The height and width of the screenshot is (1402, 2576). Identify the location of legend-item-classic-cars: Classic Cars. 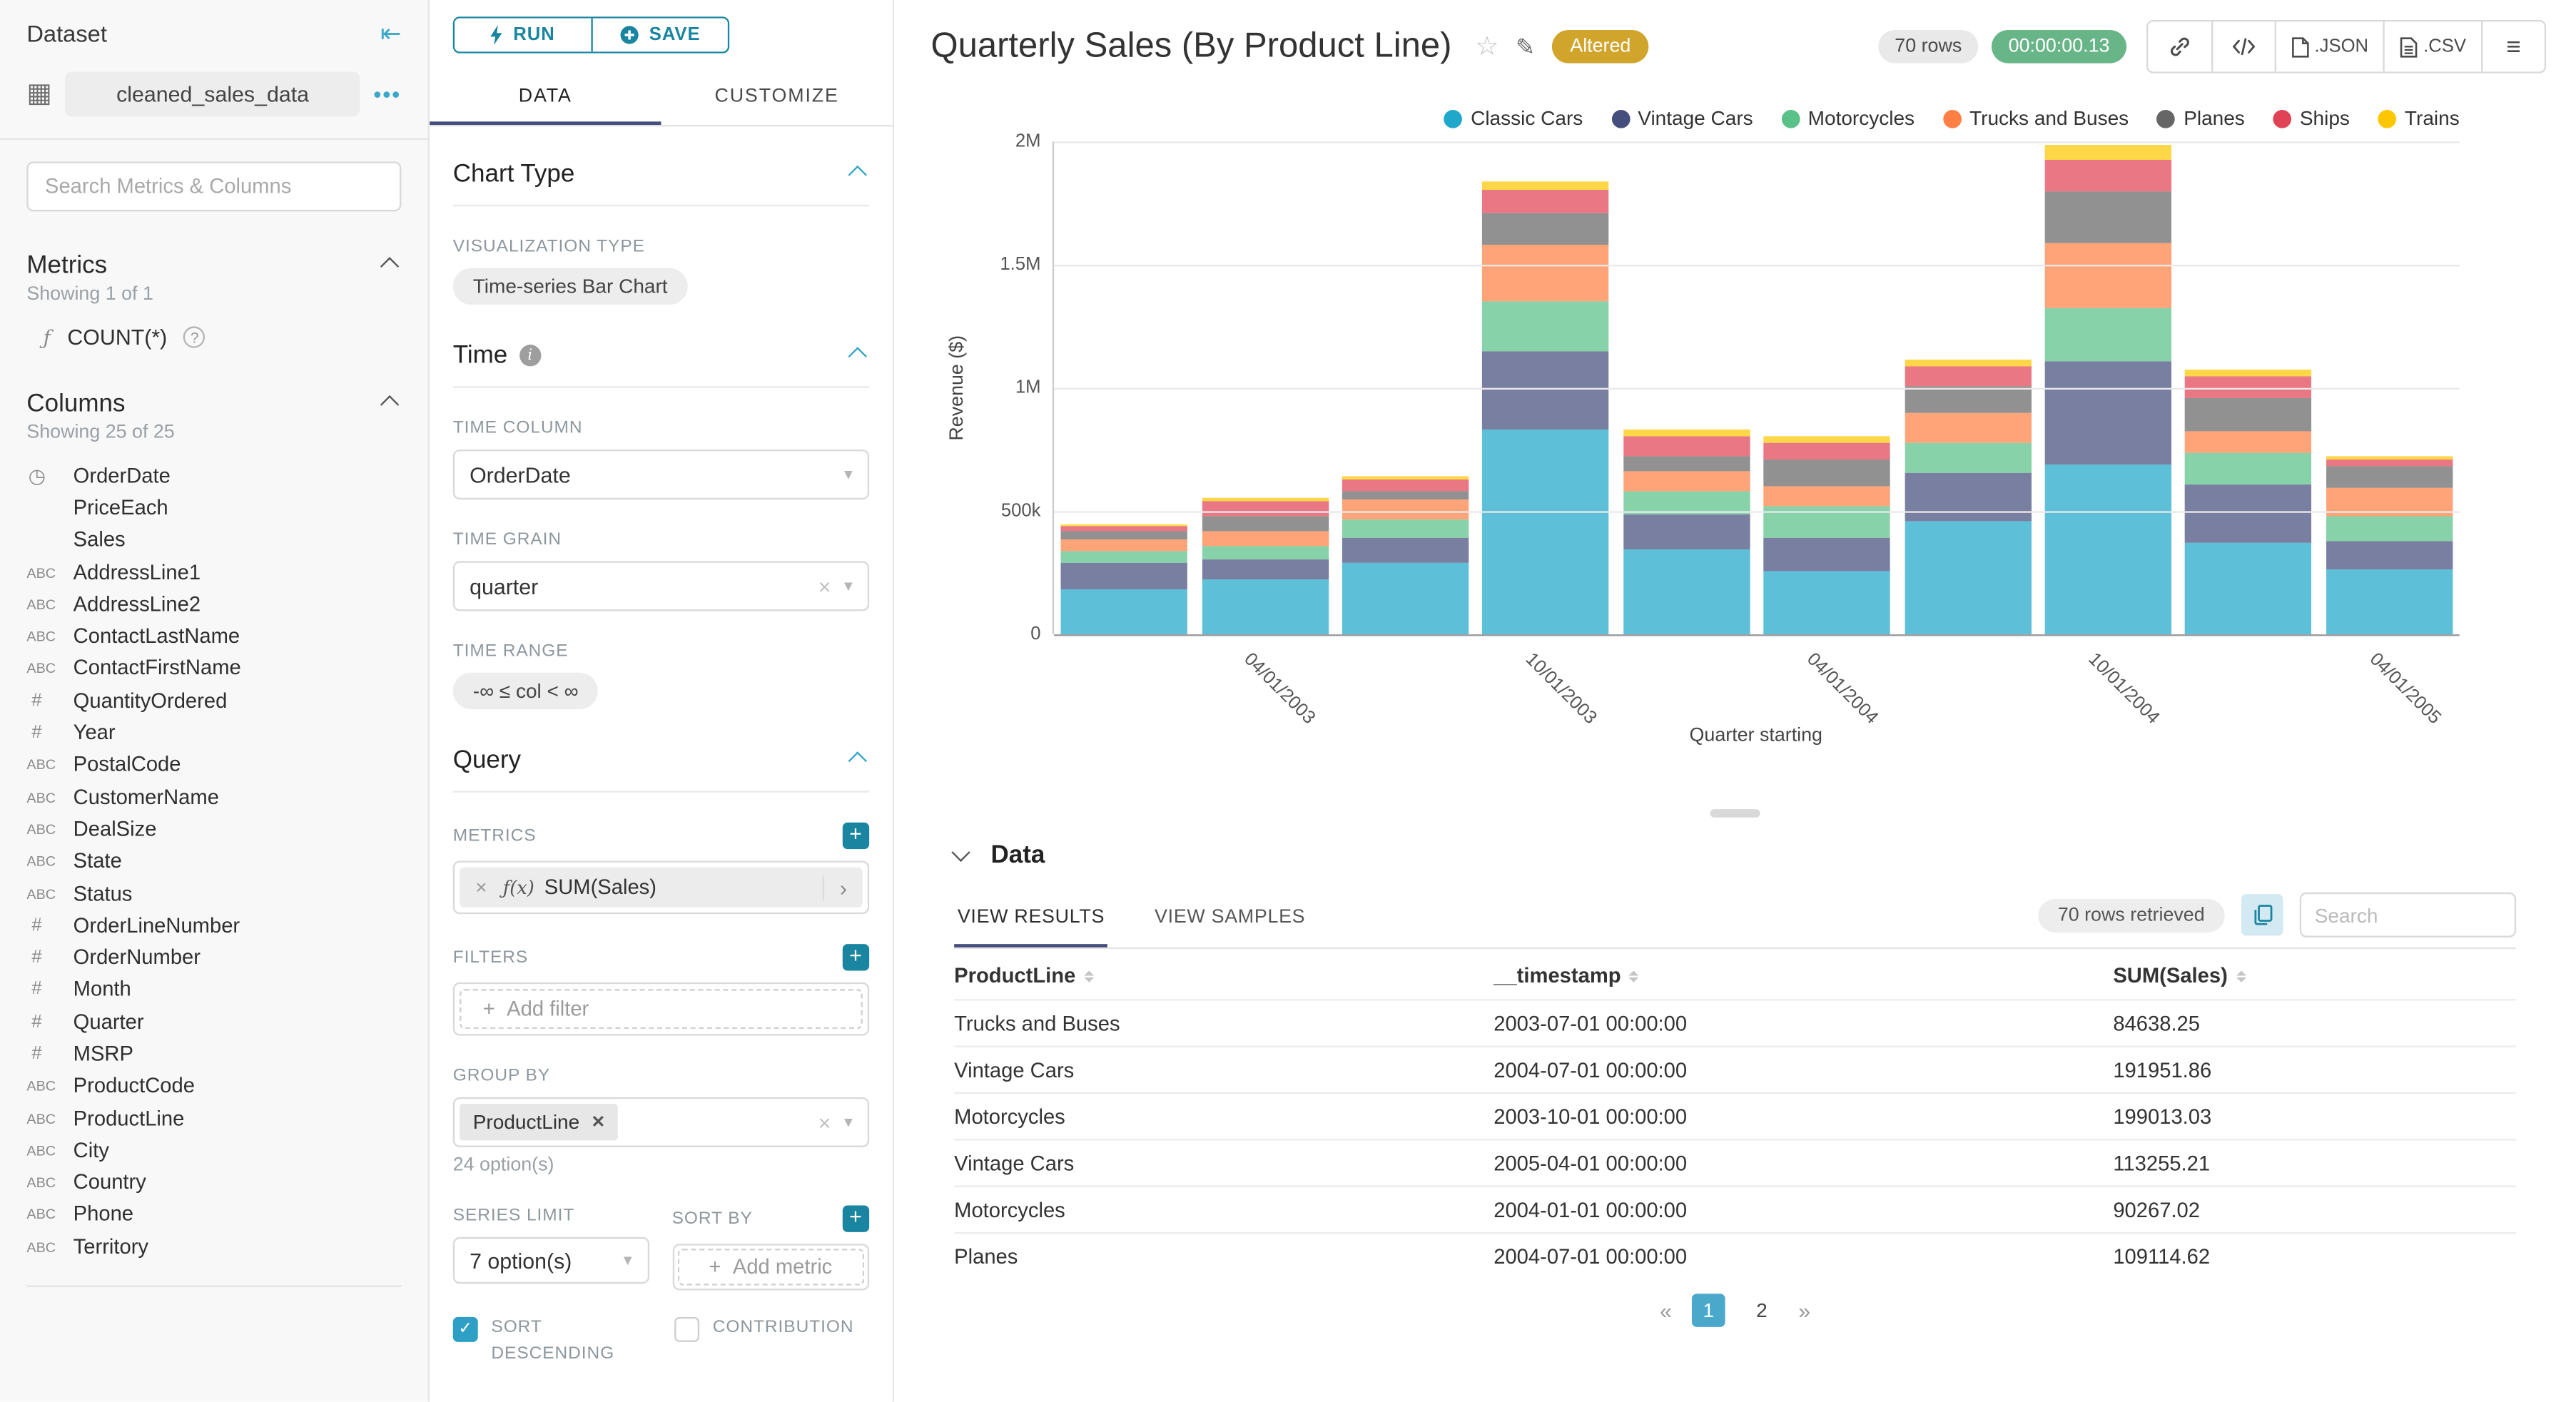
(1513, 118).